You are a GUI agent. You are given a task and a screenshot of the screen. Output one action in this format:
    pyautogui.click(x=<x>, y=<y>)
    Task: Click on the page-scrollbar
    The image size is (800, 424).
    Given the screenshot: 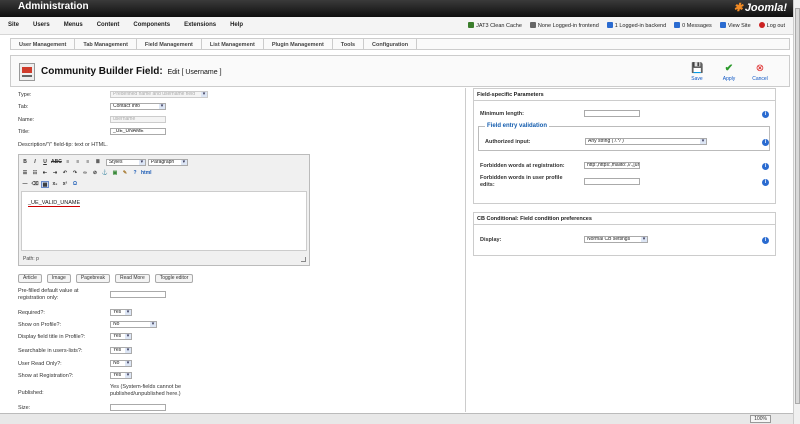 What is the action you would take?
    pyautogui.click(x=796, y=212)
    